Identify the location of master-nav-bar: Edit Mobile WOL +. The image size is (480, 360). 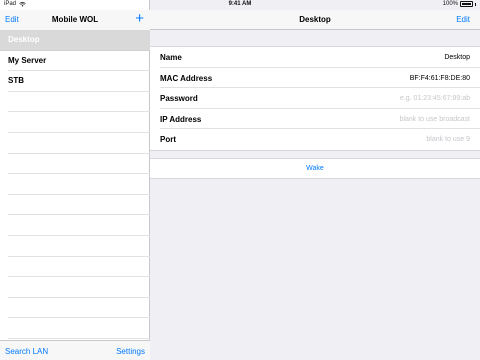
(75, 20).